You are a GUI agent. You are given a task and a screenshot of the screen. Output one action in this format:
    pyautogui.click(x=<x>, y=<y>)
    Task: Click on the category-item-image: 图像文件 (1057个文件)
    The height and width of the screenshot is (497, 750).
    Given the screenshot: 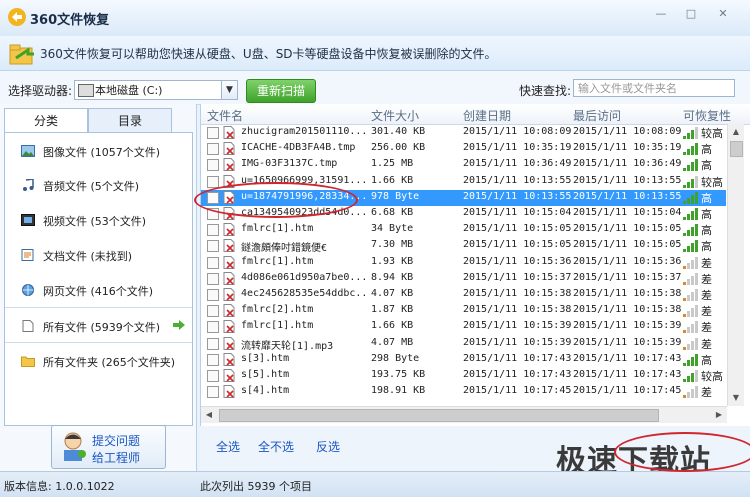 What is the action you would take?
    pyautogui.click(x=98, y=150)
    